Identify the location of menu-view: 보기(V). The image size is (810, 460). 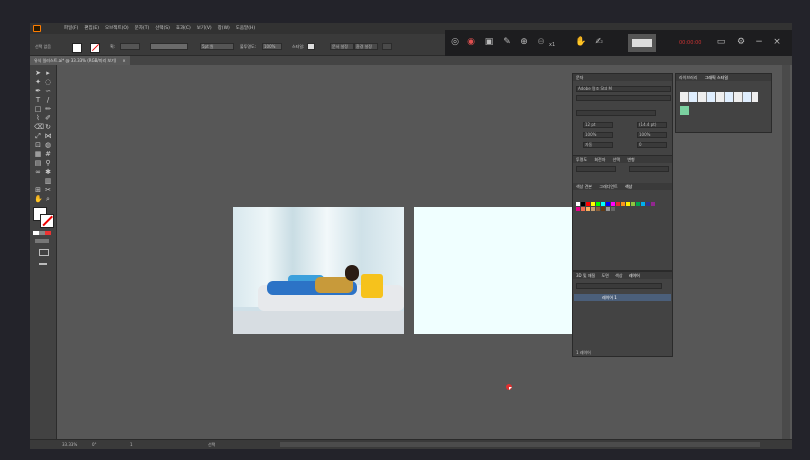
(204, 28).